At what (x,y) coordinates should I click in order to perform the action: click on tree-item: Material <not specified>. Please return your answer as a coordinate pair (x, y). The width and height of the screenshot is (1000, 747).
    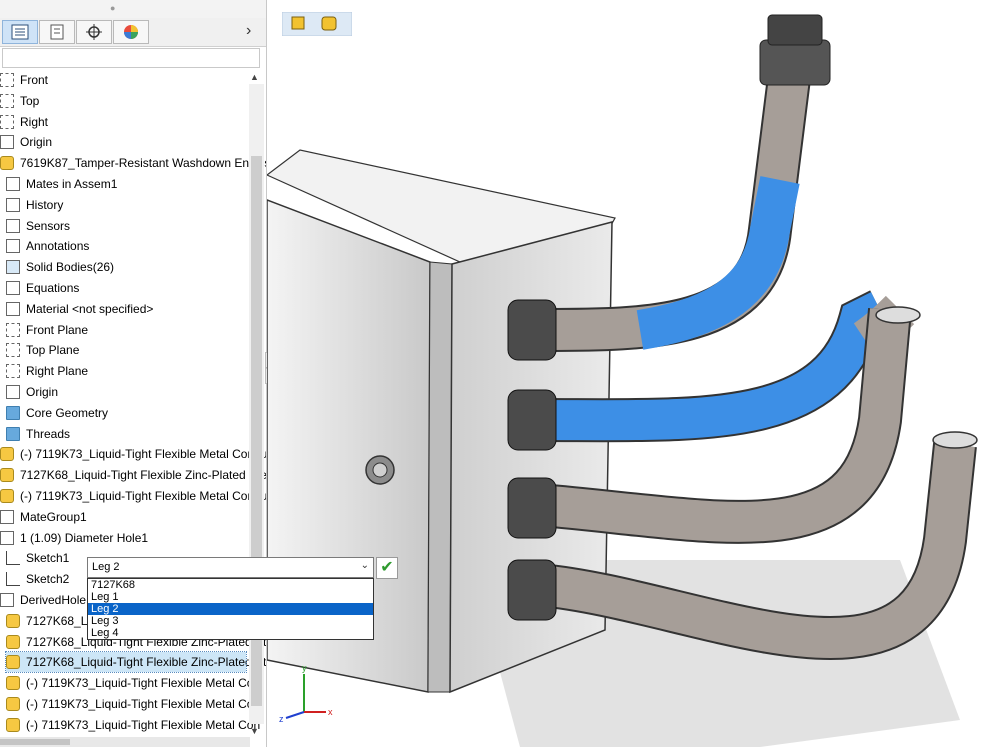
    Looking at the image, I should click on (79, 309).